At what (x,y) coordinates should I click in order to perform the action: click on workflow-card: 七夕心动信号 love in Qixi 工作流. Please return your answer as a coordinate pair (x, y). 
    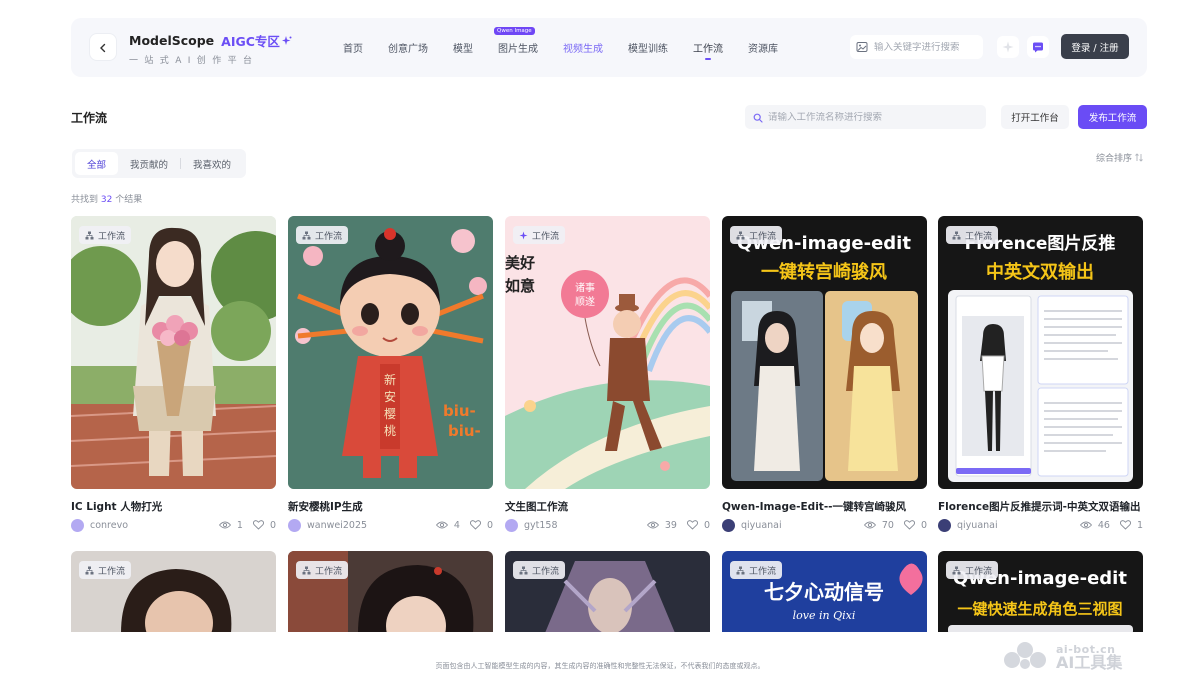
    Looking at the image, I should click on (824, 592).